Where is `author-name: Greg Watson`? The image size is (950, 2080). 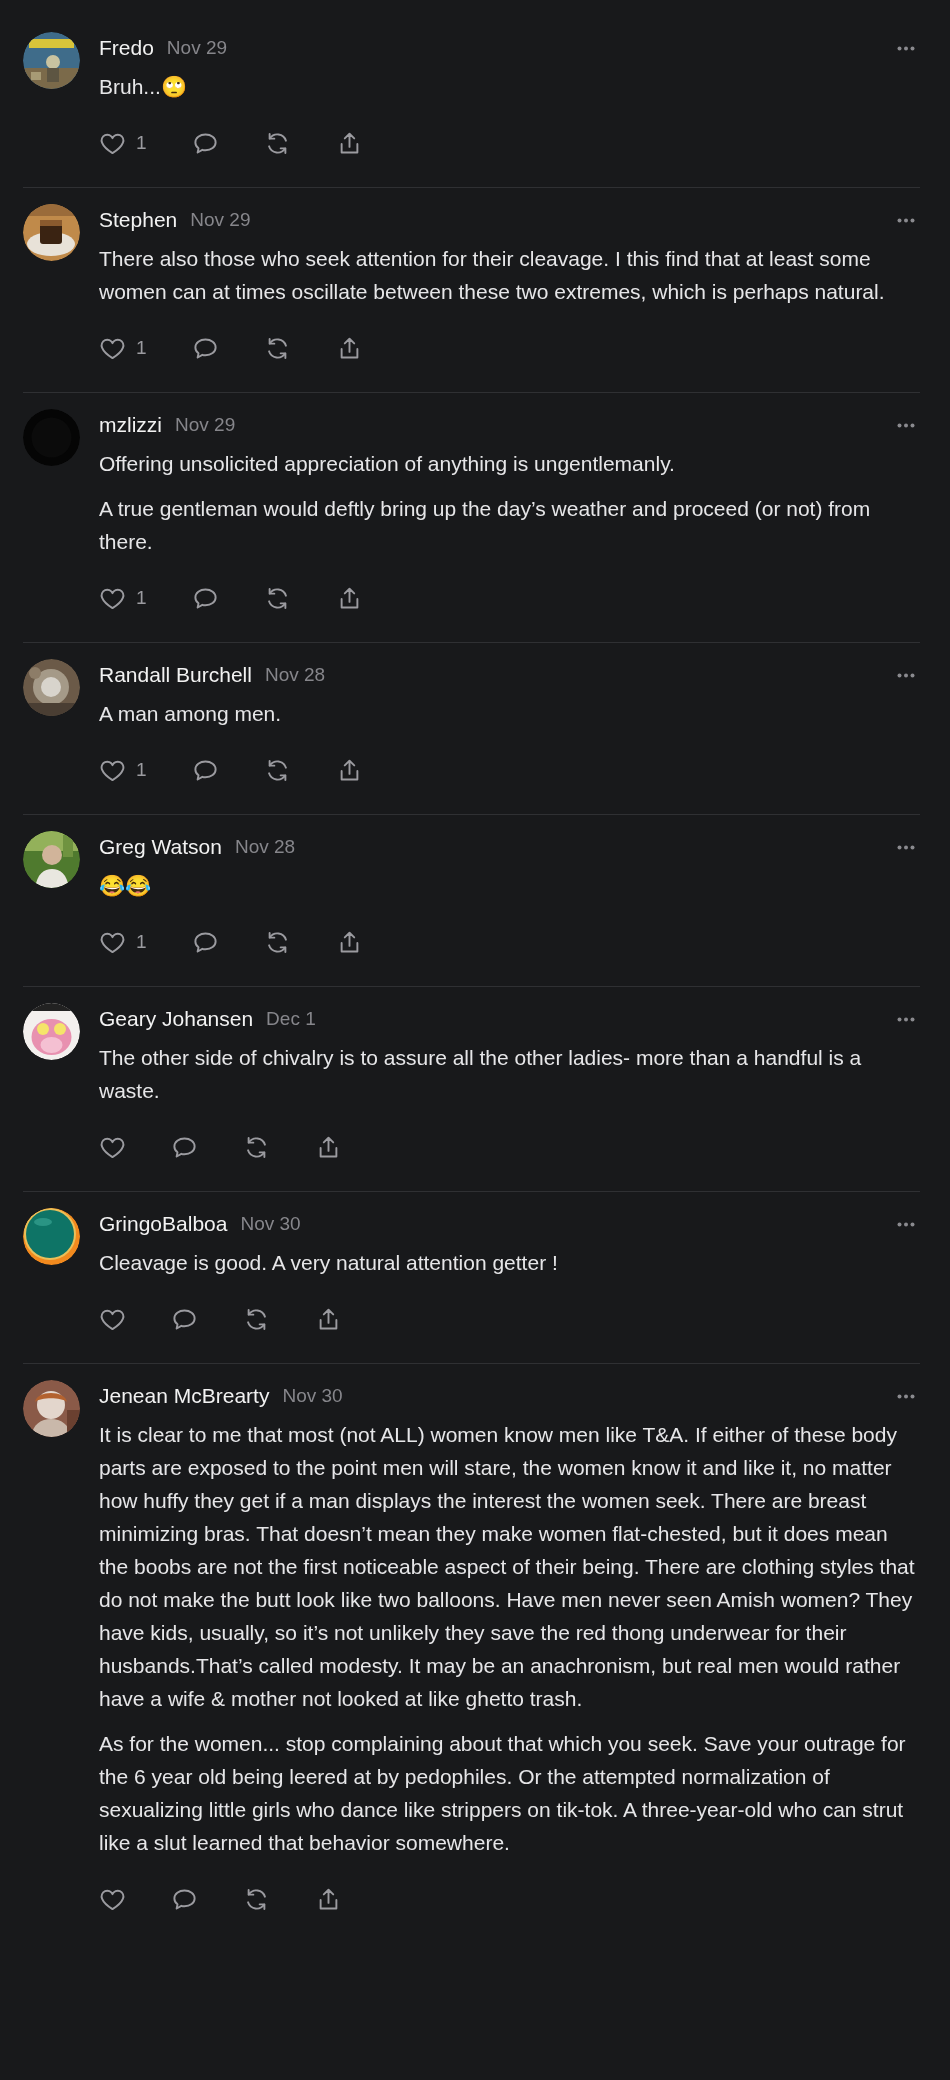 author-name: Greg Watson is located at coordinates (160, 847).